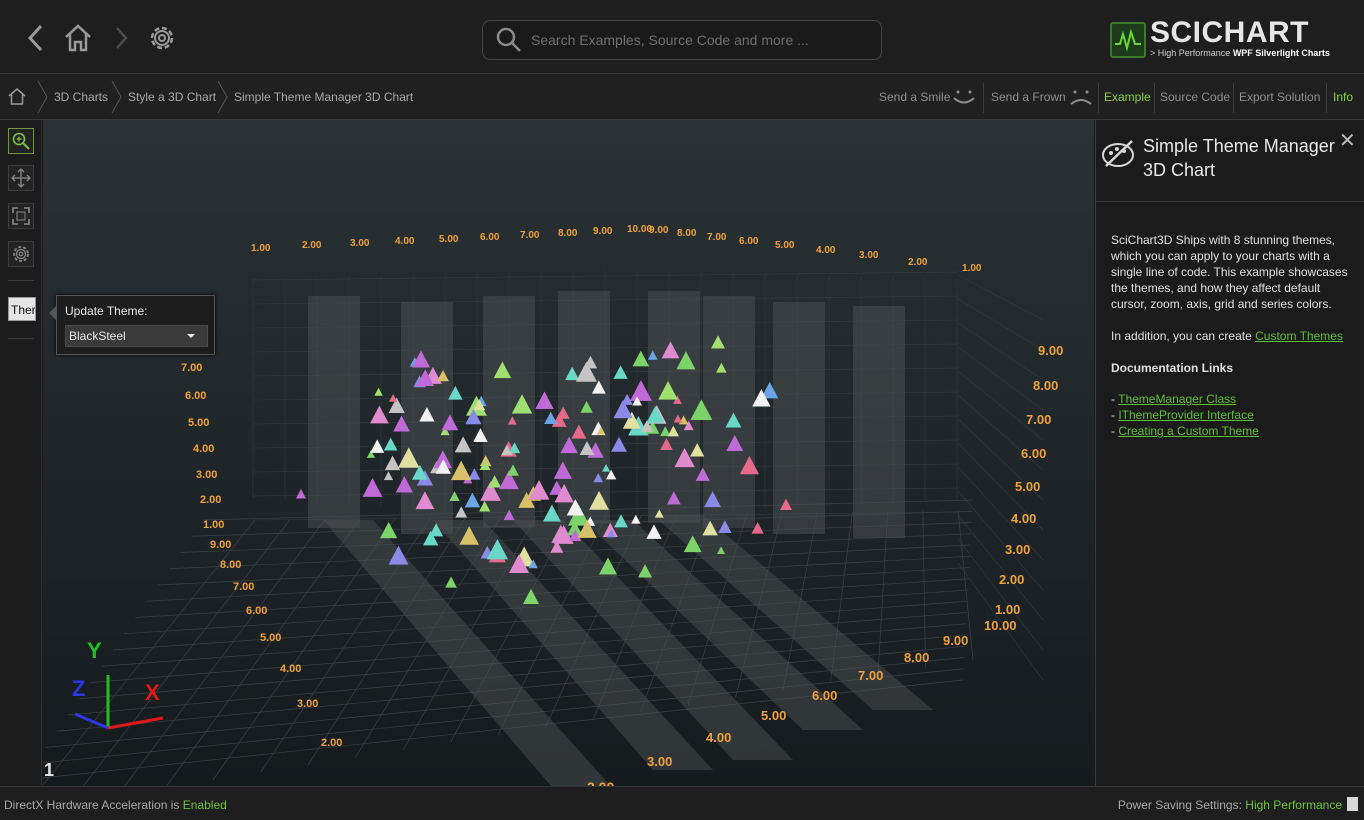  I want to click on chevron-right-icon, so click(116, 97).